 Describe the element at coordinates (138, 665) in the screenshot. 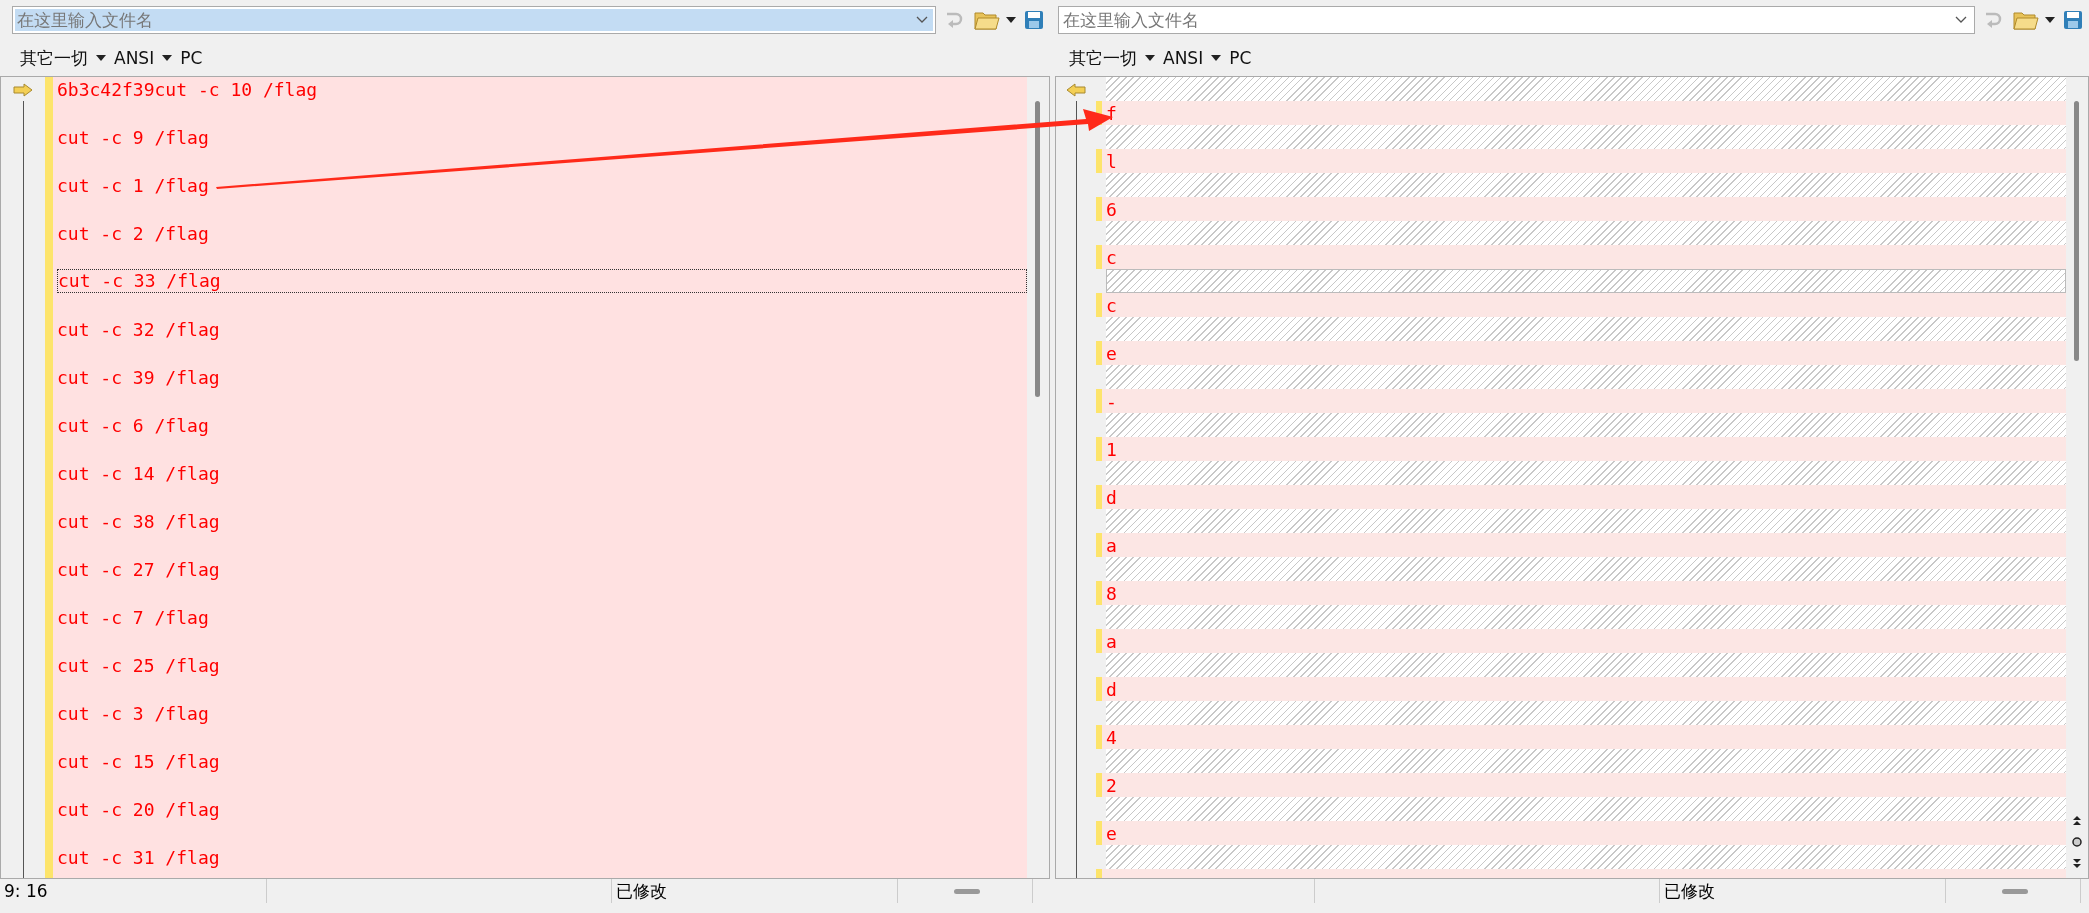

I see `code-line: cut -c 25 /flag` at that location.